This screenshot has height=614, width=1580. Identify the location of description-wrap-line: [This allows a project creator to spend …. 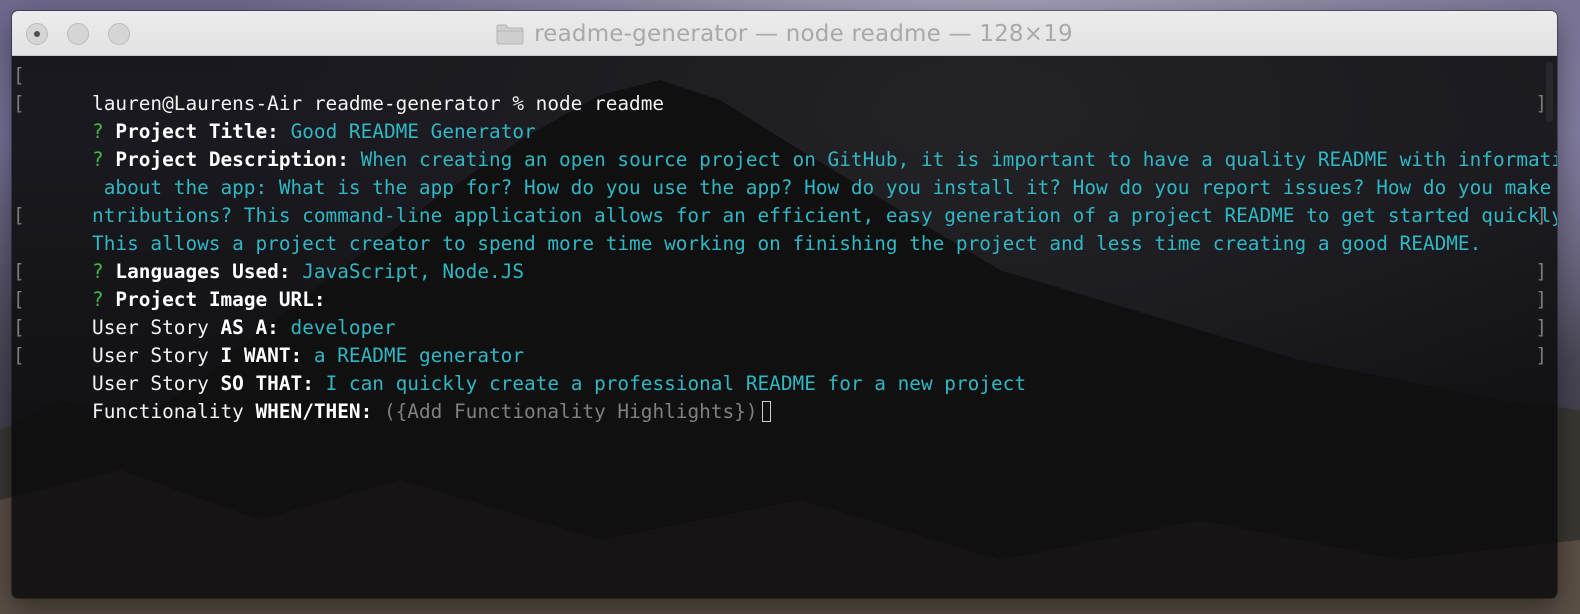
(784, 228).